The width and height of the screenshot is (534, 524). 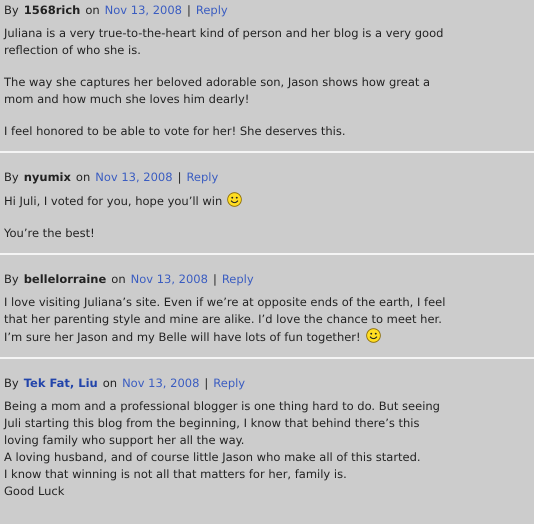 What do you see at coordinates (175, 131) in the screenshot?
I see `comment-paragraph: I feel honored to be able to vote for her! She deserves this.` at bounding box center [175, 131].